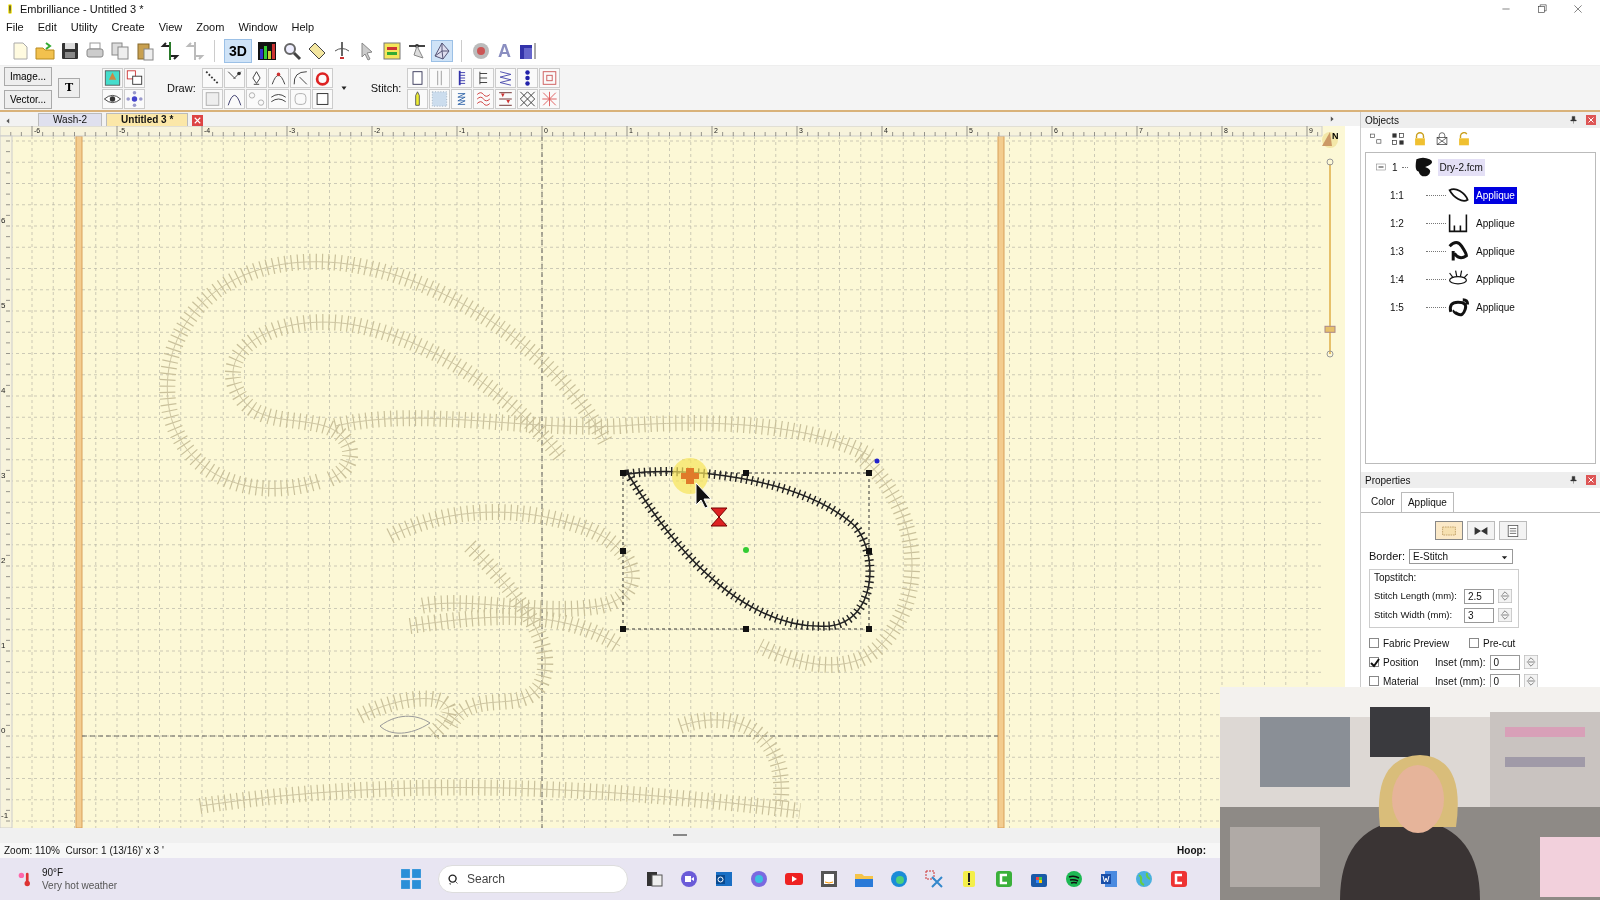 The height and width of the screenshot is (900, 1600). What do you see at coordinates (462, 77) in the screenshot?
I see `satin-icon` at bounding box center [462, 77].